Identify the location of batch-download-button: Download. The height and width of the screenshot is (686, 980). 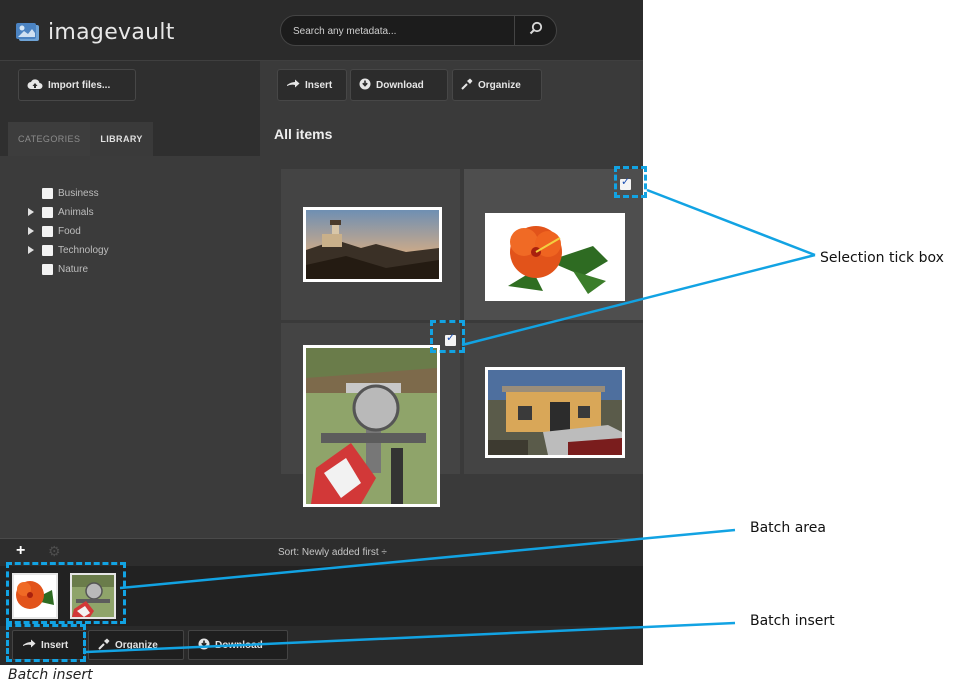
(238, 645).